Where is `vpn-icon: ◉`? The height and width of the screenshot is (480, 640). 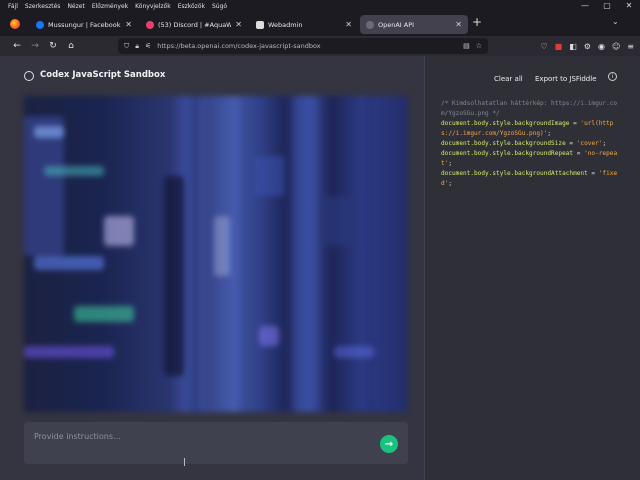 vpn-icon: ◉ is located at coordinates (601, 46).